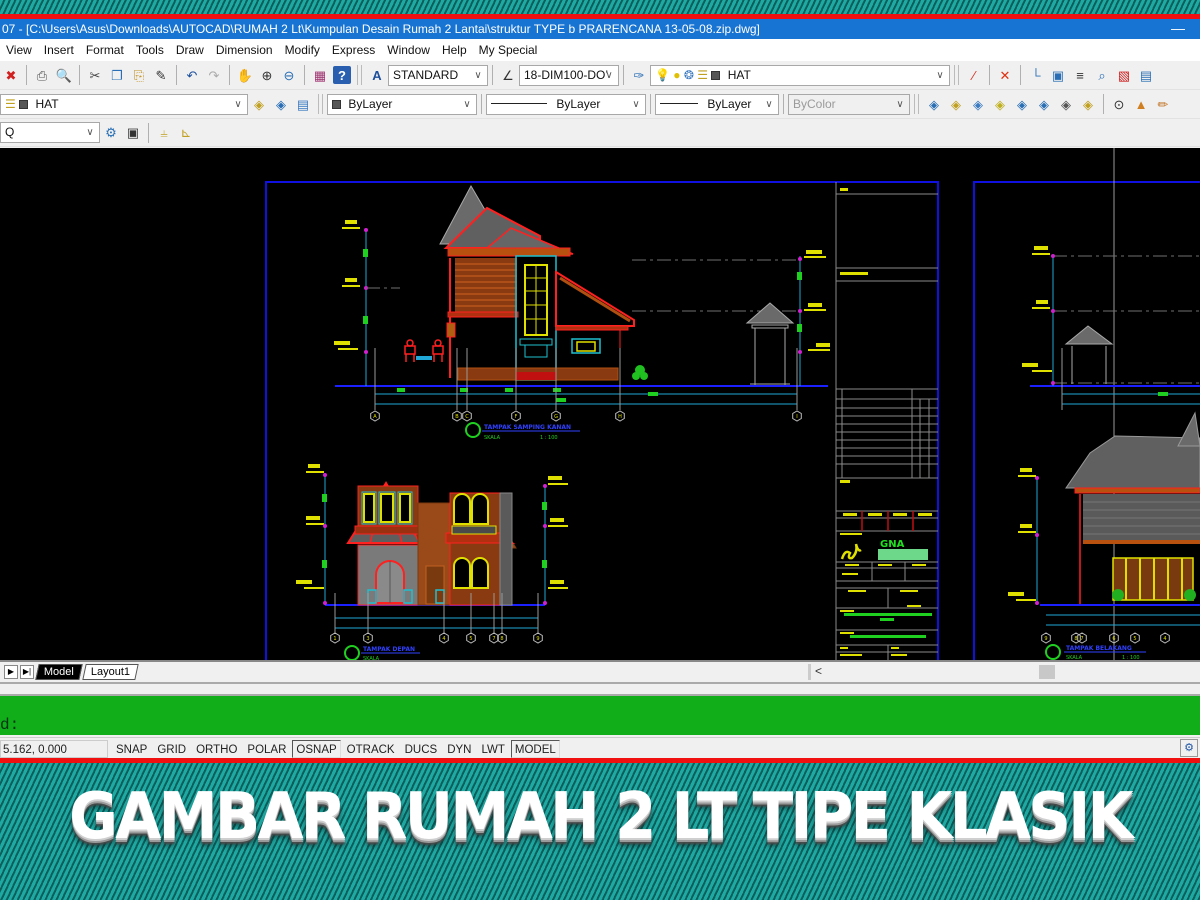 This screenshot has width=1200, height=900. I want to click on menu-insert: Insert, so click(59, 50).